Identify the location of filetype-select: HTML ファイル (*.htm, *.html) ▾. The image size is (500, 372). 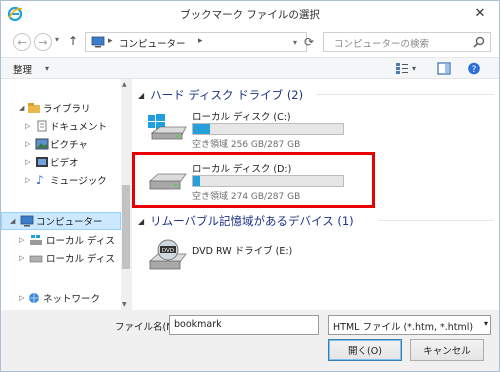
(409, 325).